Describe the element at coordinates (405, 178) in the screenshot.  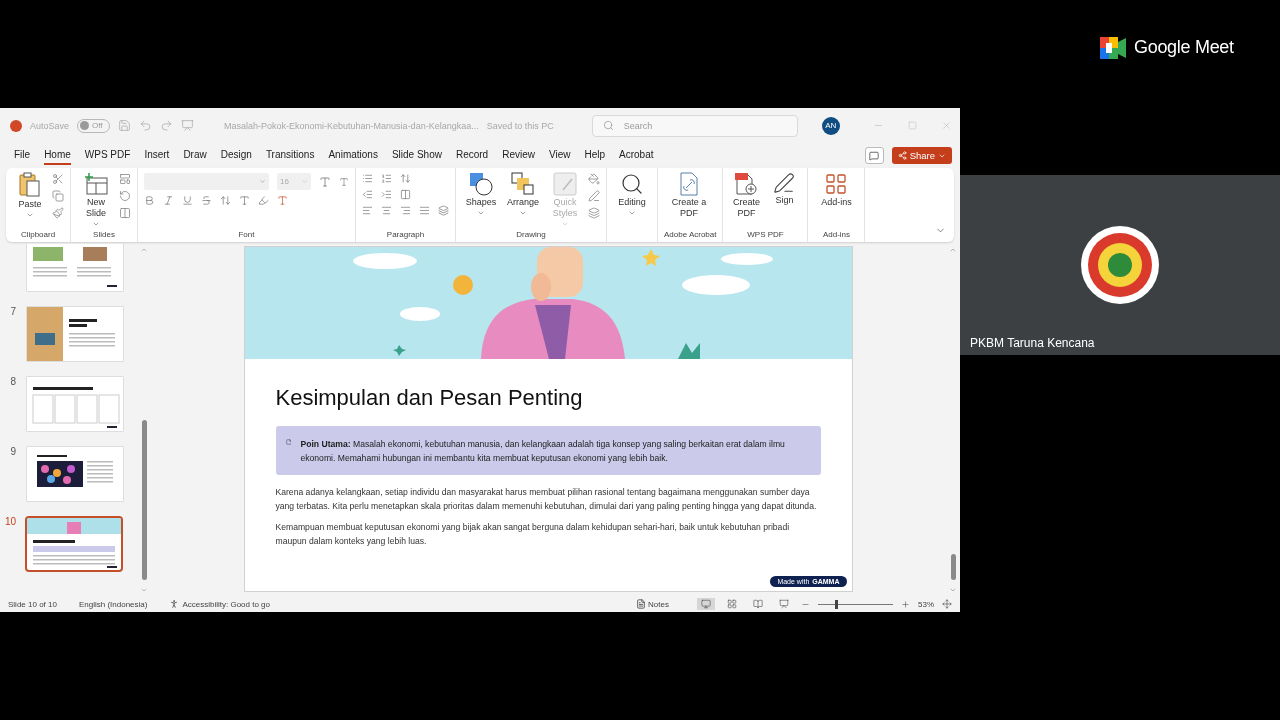
I see `line-spacing-icon` at that location.